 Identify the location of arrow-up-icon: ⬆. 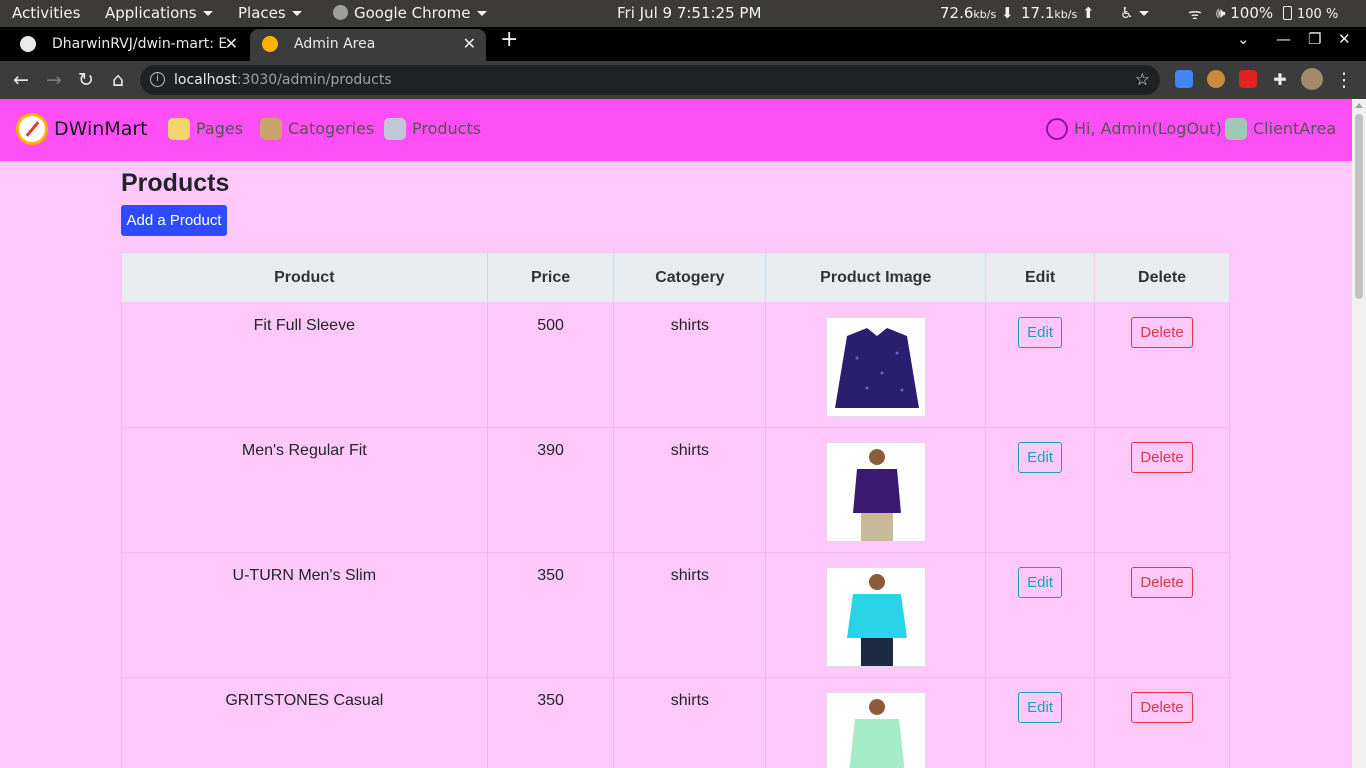
(1088, 13).